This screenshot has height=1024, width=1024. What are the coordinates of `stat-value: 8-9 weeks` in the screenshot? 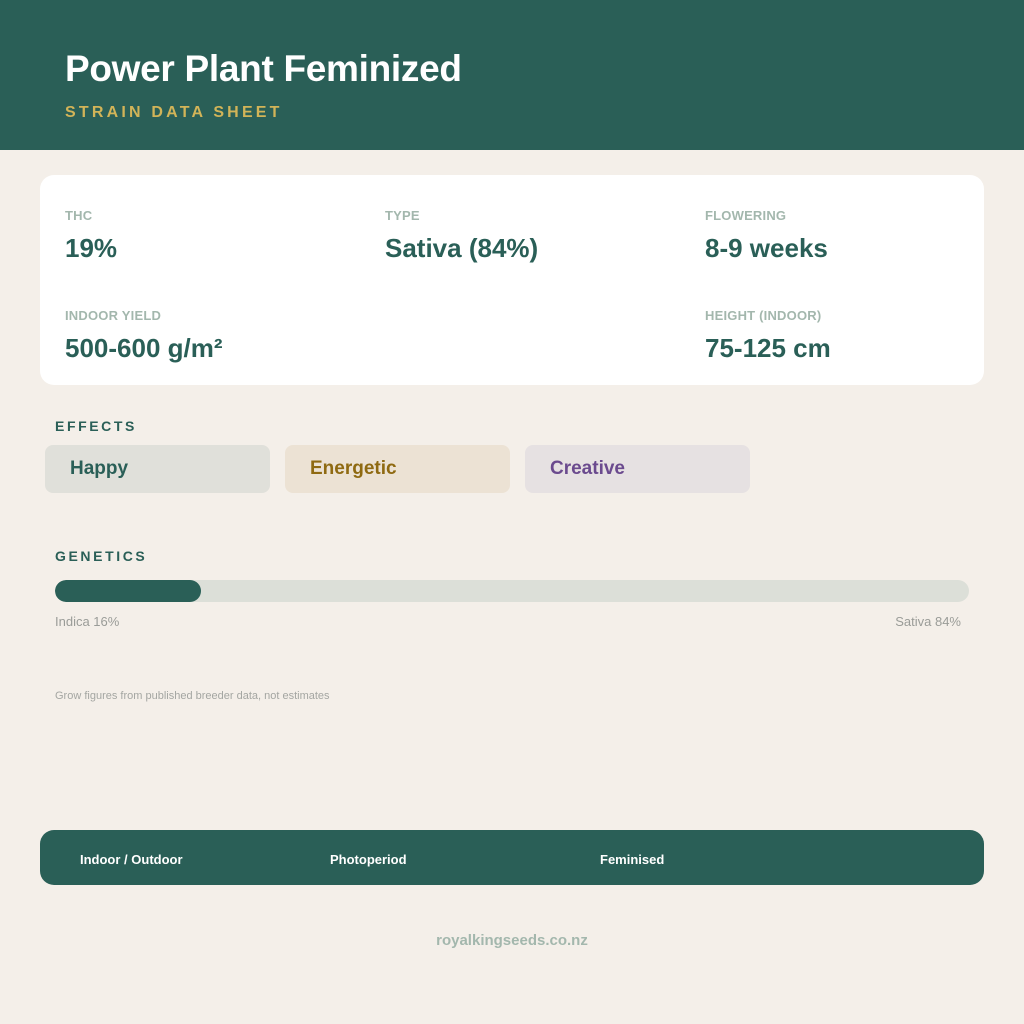 It's located at (766, 248).